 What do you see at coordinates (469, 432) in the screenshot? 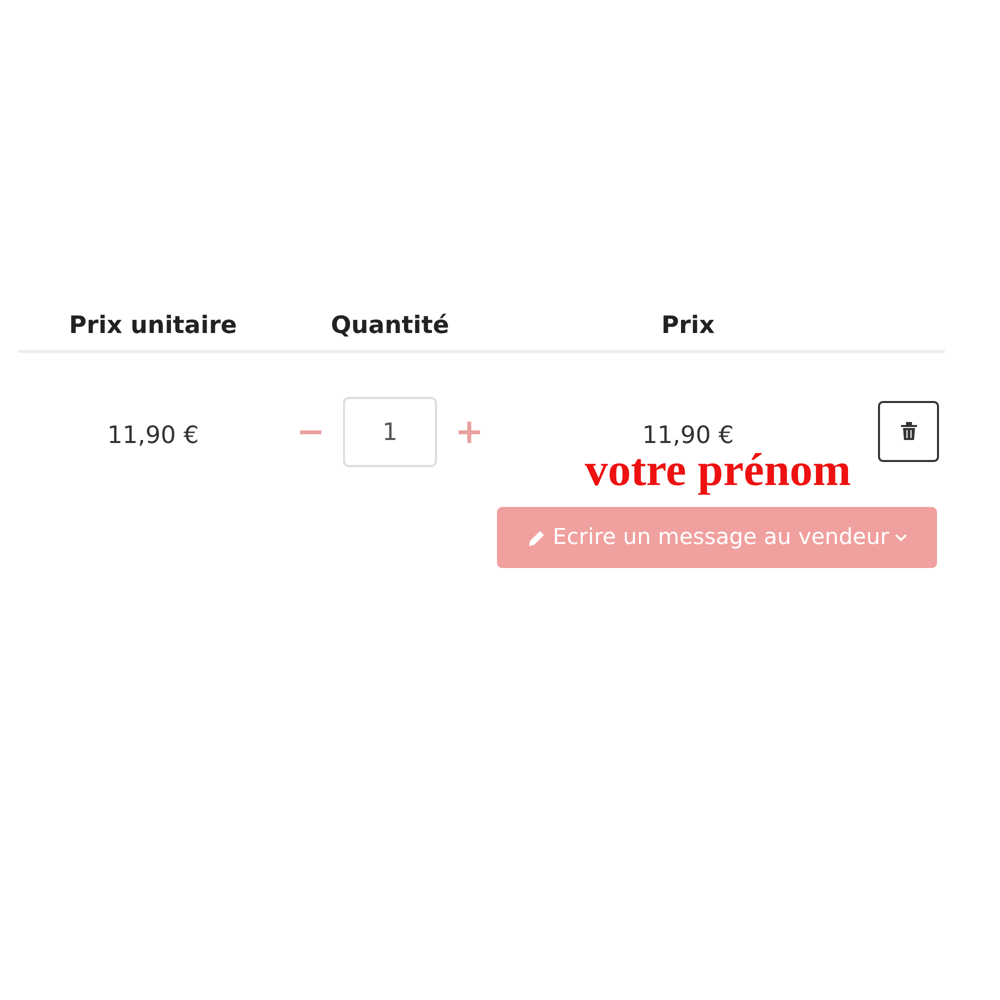
I see `increment-button: +` at bounding box center [469, 432].